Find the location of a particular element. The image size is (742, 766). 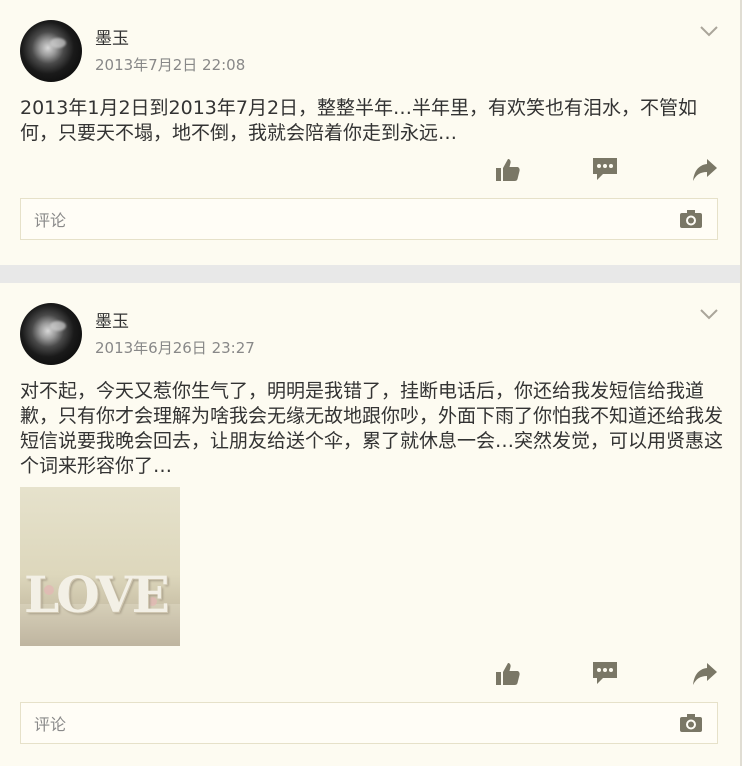

post-separator is located at coordinates (370, 274).